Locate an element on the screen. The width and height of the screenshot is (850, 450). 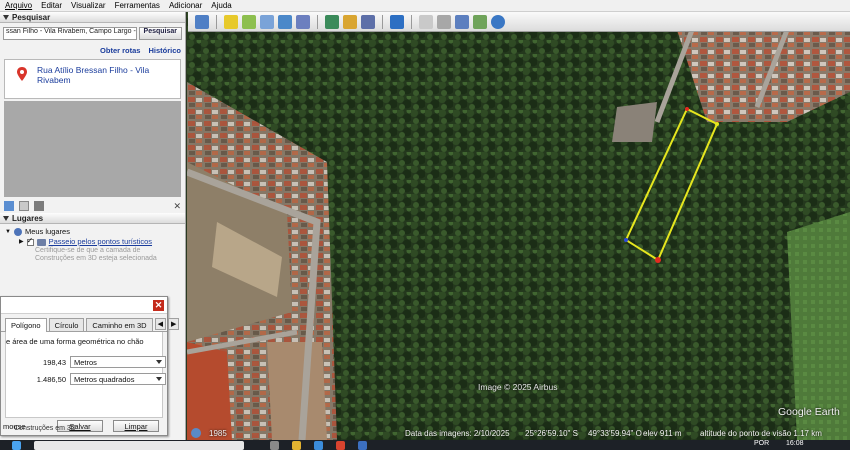
earth-icon is located at coordinates (498, 21).